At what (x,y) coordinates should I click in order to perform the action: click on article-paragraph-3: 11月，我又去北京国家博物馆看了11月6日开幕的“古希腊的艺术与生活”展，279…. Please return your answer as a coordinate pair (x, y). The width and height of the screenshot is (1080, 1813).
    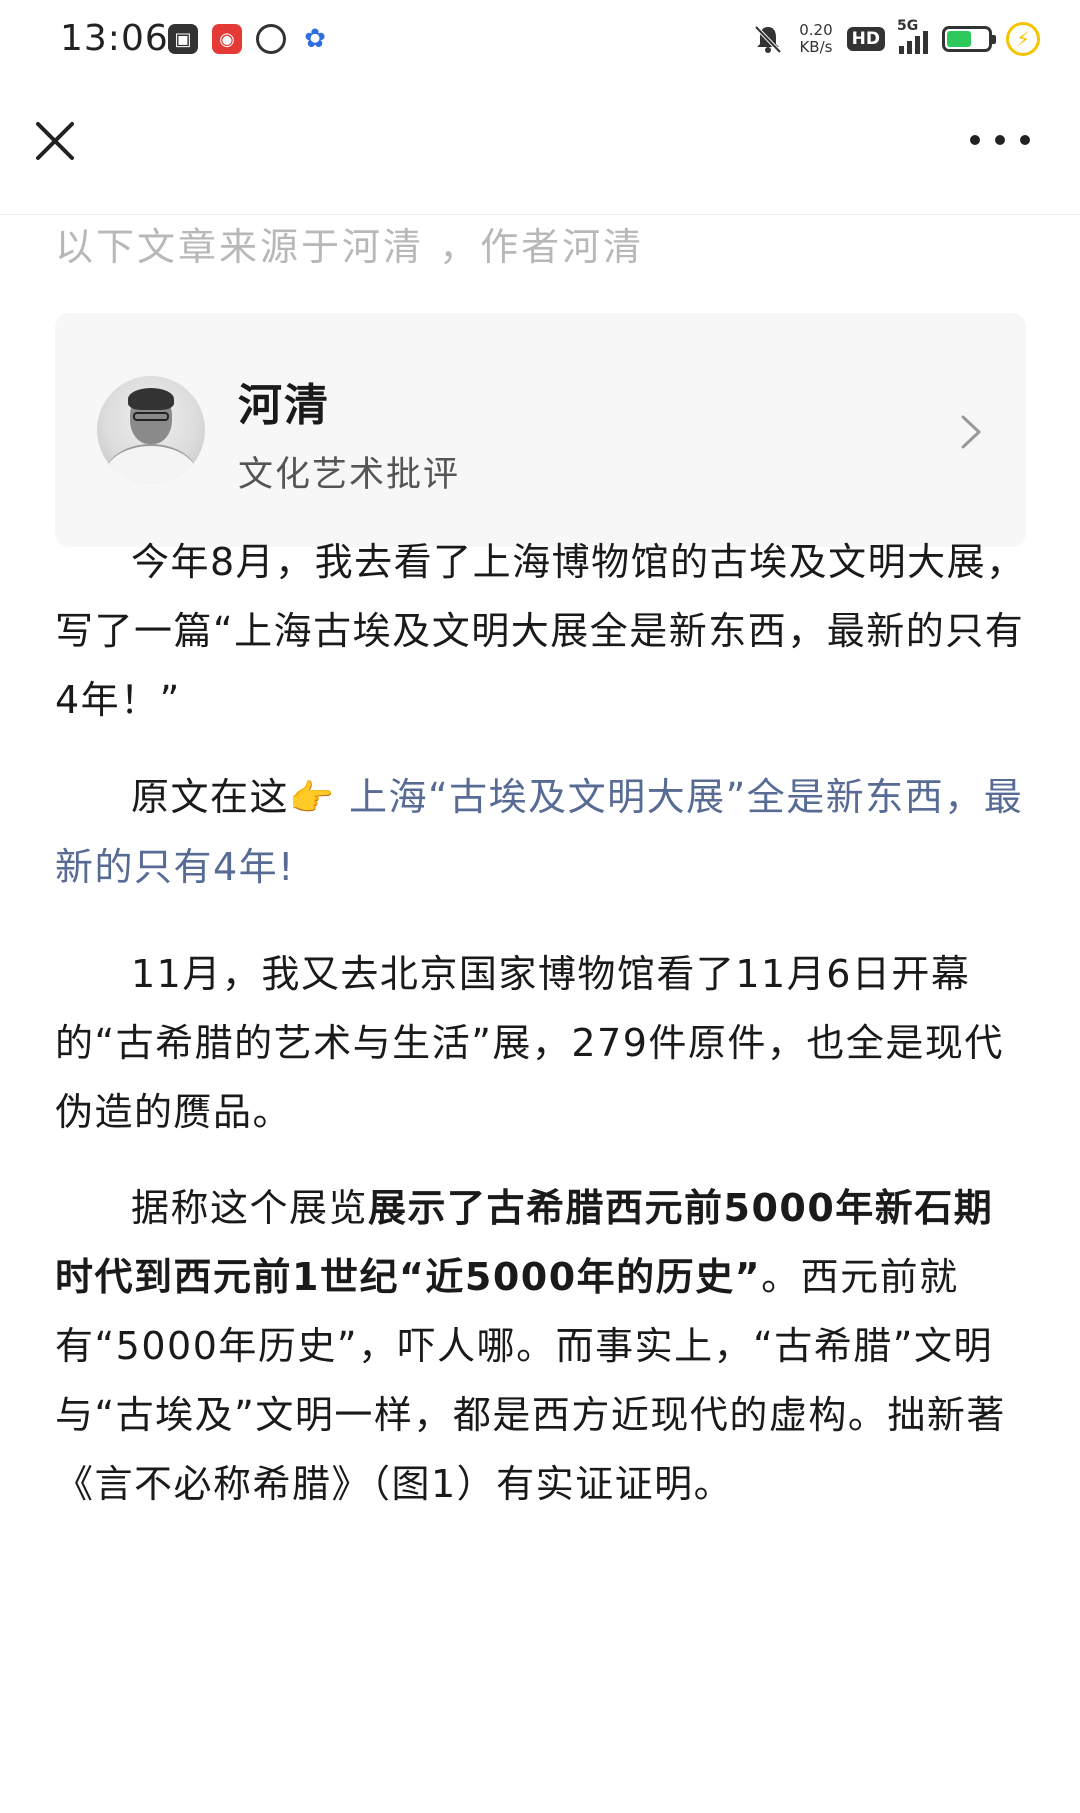
    Looking at the image, I should click on (529, 1043).